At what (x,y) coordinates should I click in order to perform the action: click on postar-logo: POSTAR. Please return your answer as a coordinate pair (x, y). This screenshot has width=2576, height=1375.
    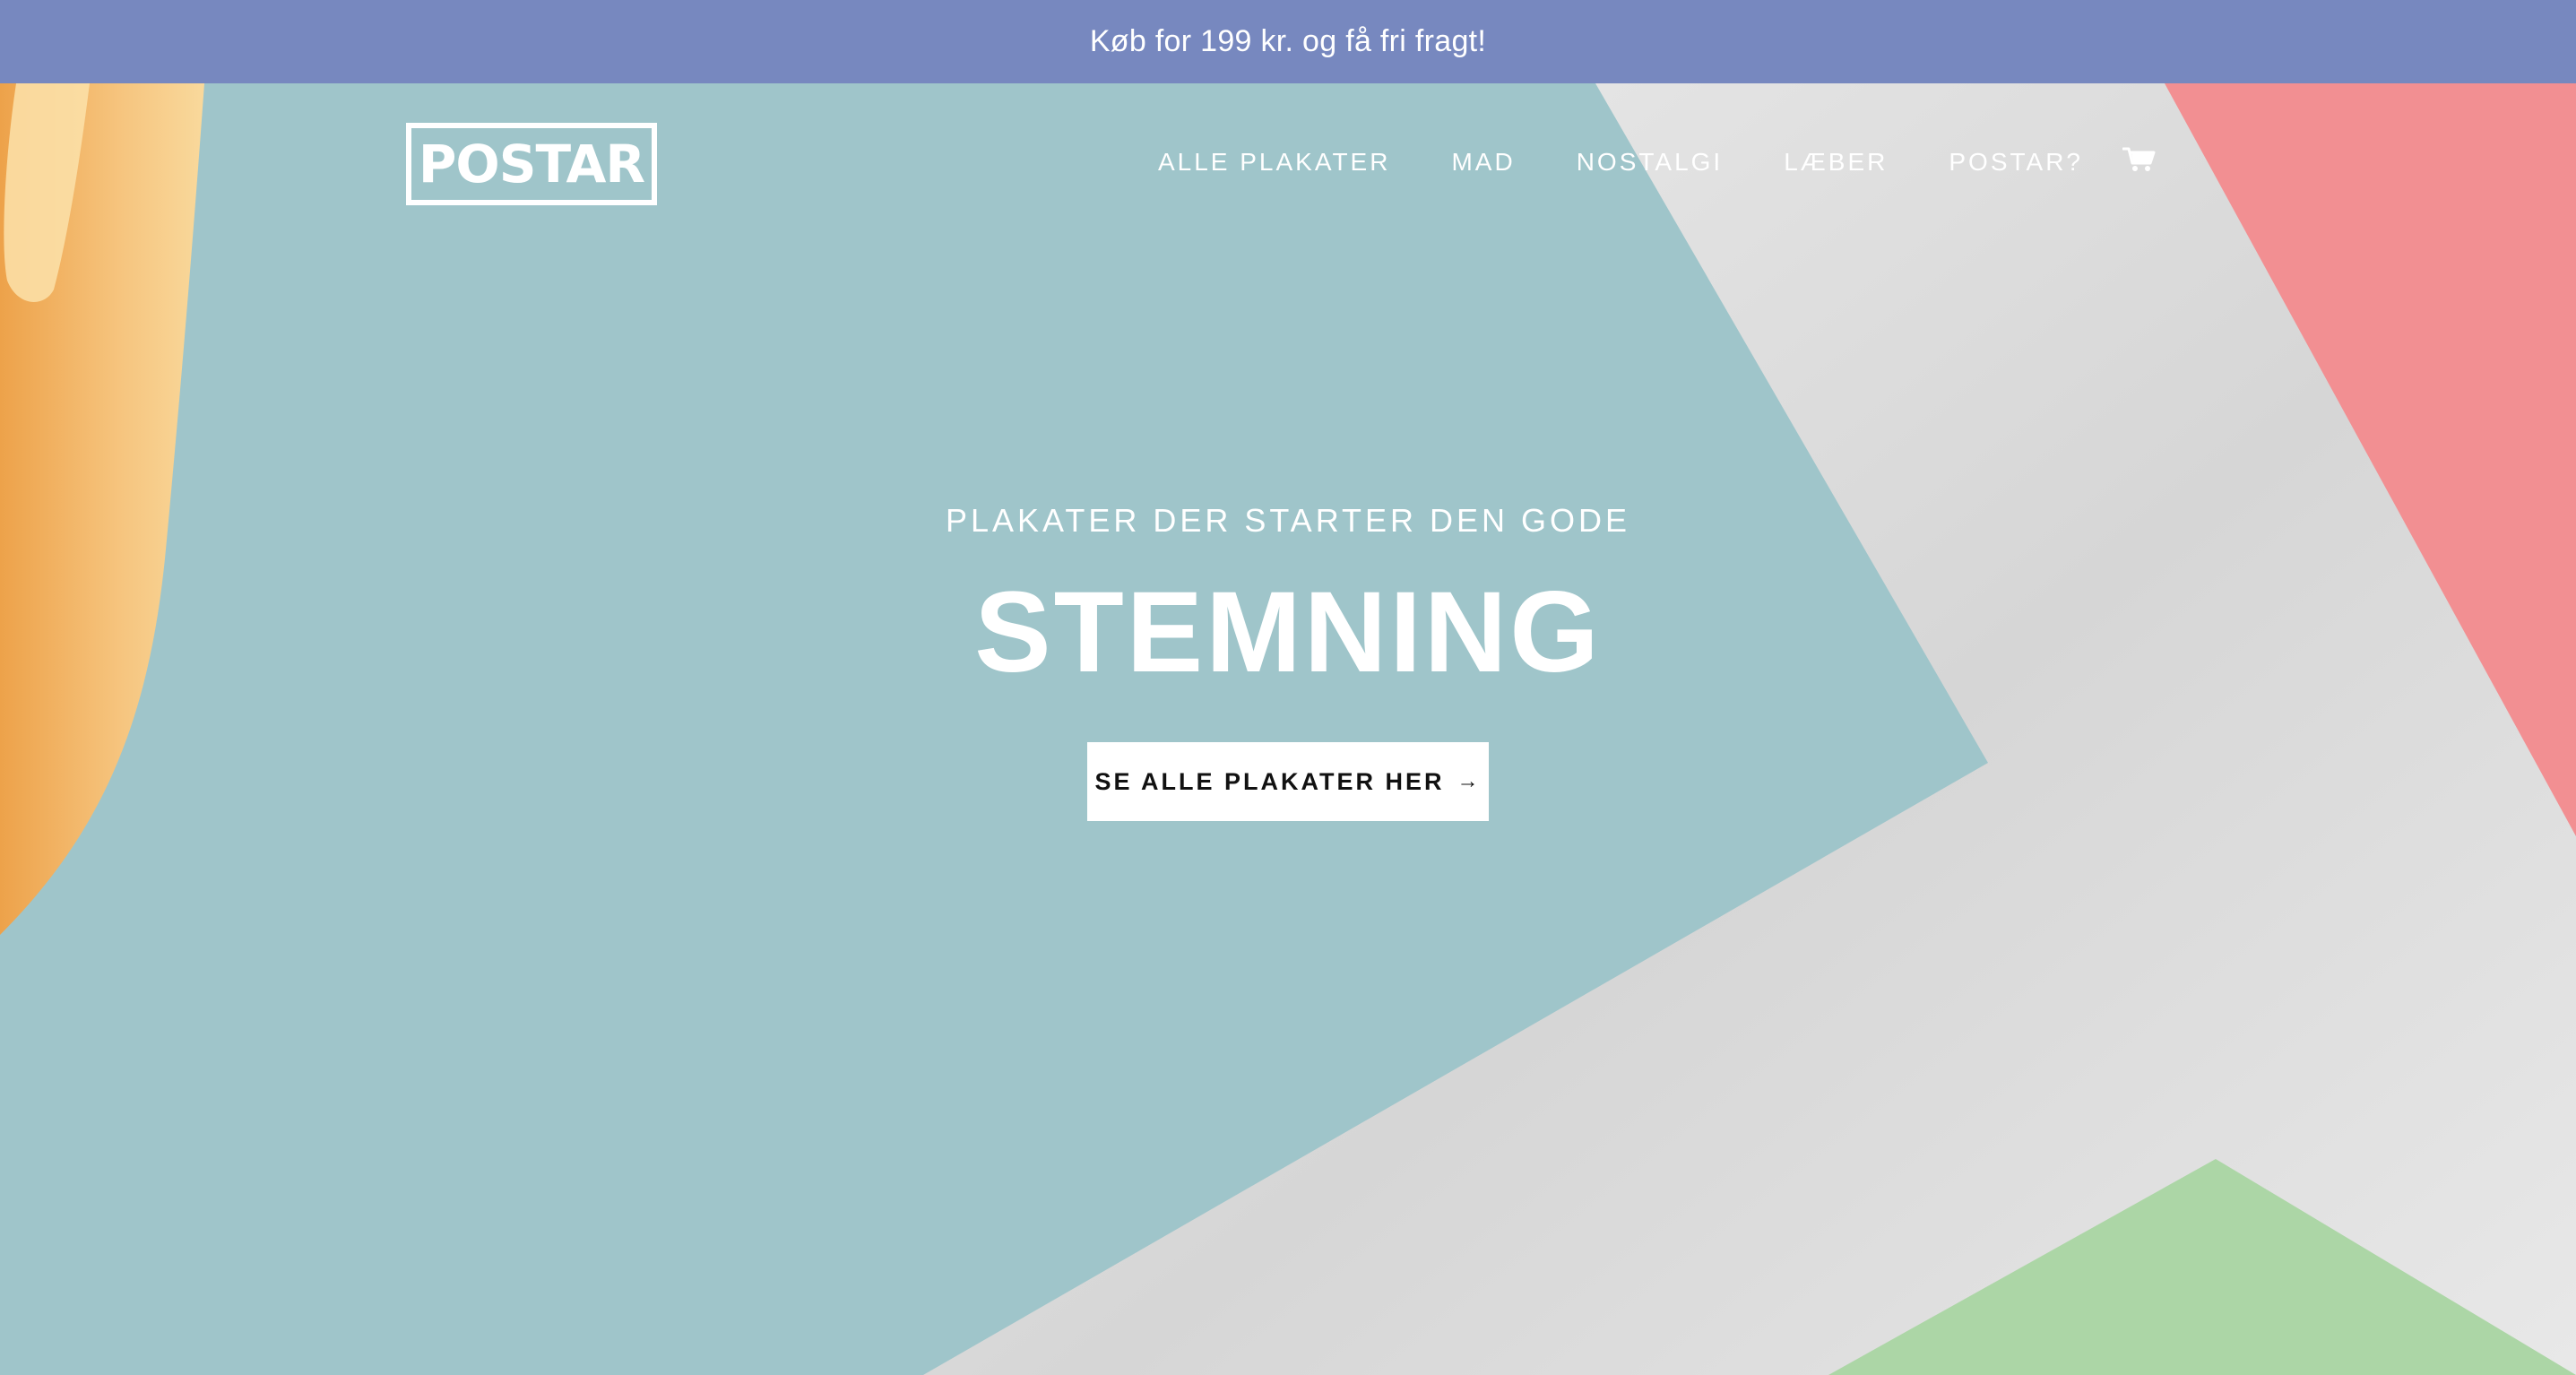
    Looking at the image, I should click on (531, 164).